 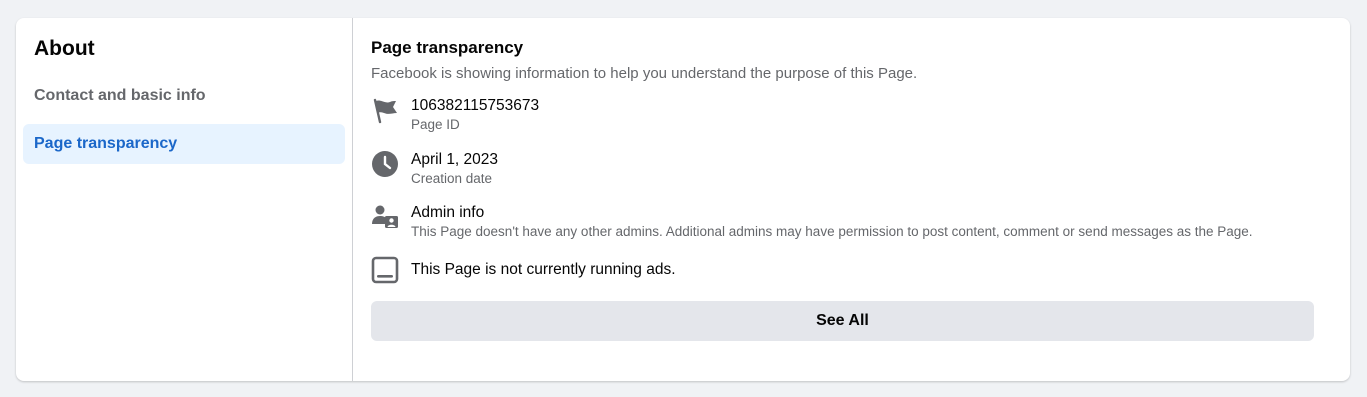 What do you see at coordinates (184, 144) in the screenshot?
I see `sidebar-item-page-transparency: Page transparency` at bounding box center [184, 144].